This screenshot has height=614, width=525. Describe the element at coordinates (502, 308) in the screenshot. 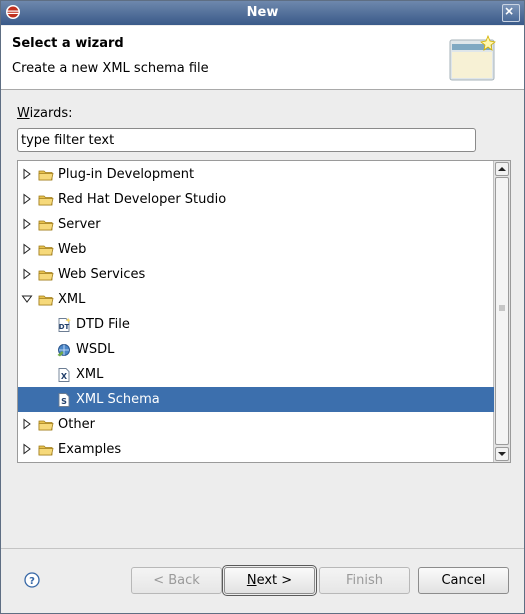

I see `grip-icon` at that location.